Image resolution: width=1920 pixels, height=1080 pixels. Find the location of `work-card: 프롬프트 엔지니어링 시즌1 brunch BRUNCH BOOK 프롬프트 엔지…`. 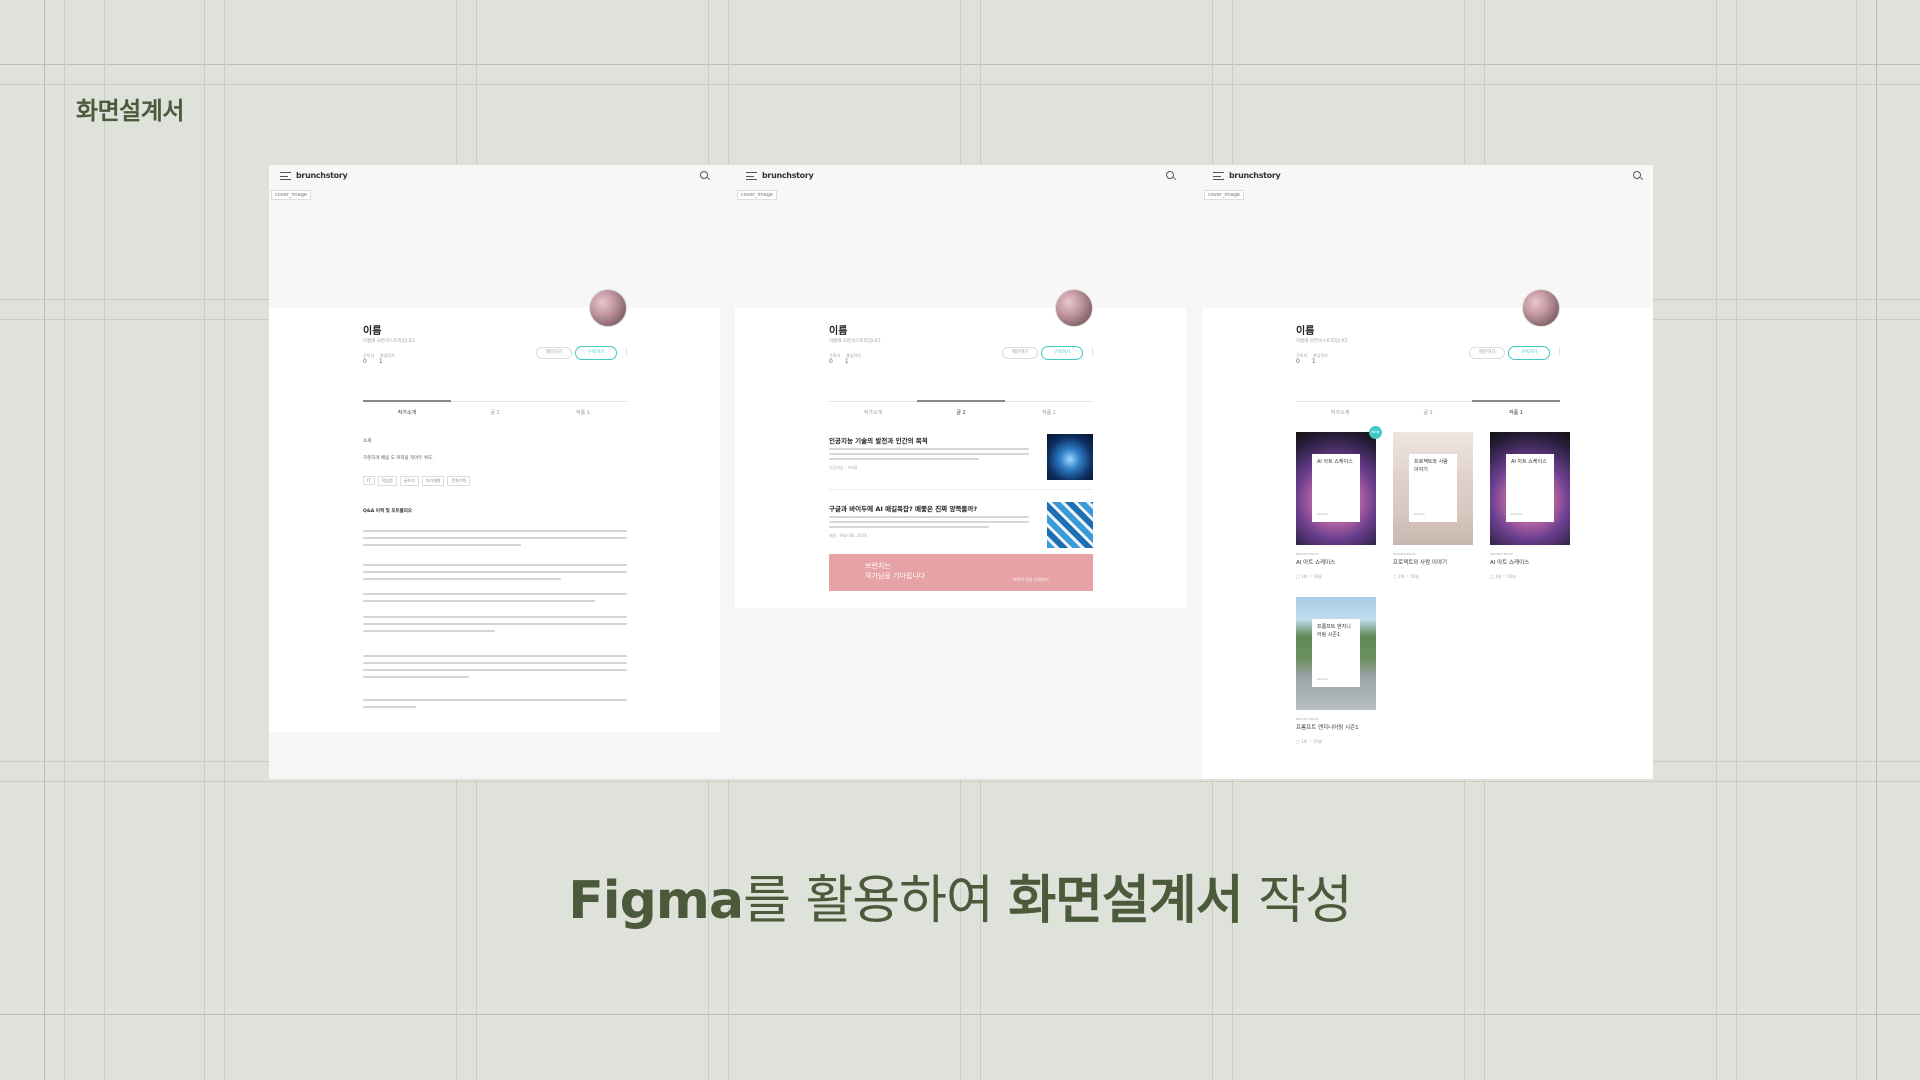

work-card: 프롬프트 엔지니어링 시즌1 brunch BRUNCH BOOK 프롬프트 엔지… is located at coordinates (1336, 671).